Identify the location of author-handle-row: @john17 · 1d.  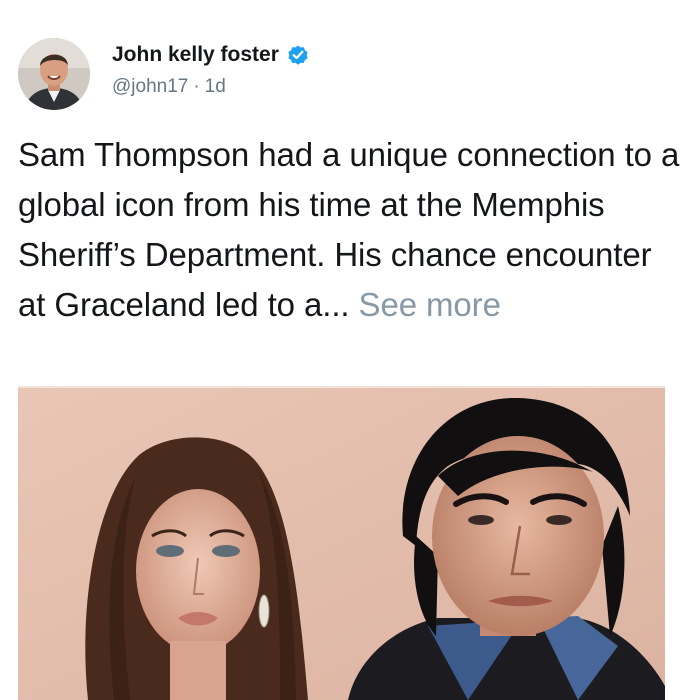
(211, 87).